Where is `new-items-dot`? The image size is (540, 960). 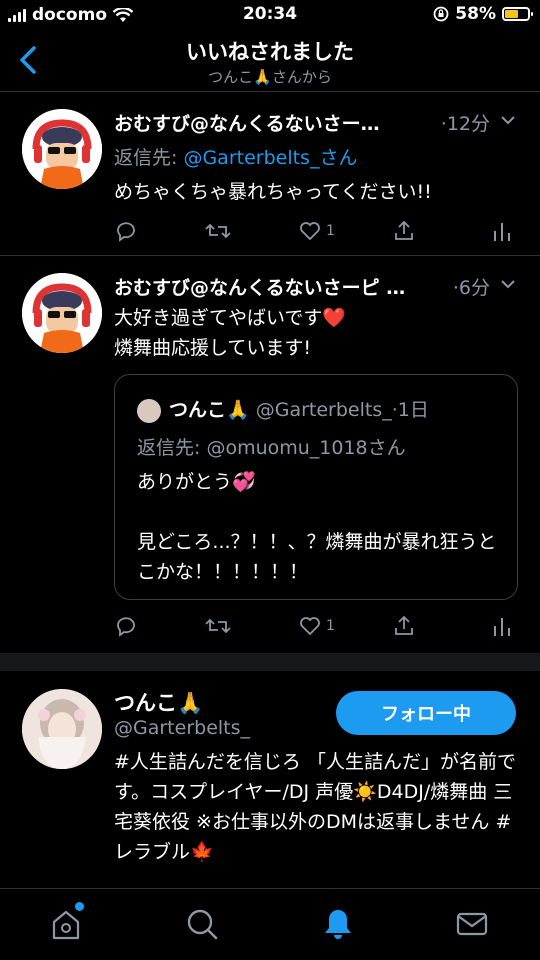 new-items-dot is located at coordinates (79, 906).